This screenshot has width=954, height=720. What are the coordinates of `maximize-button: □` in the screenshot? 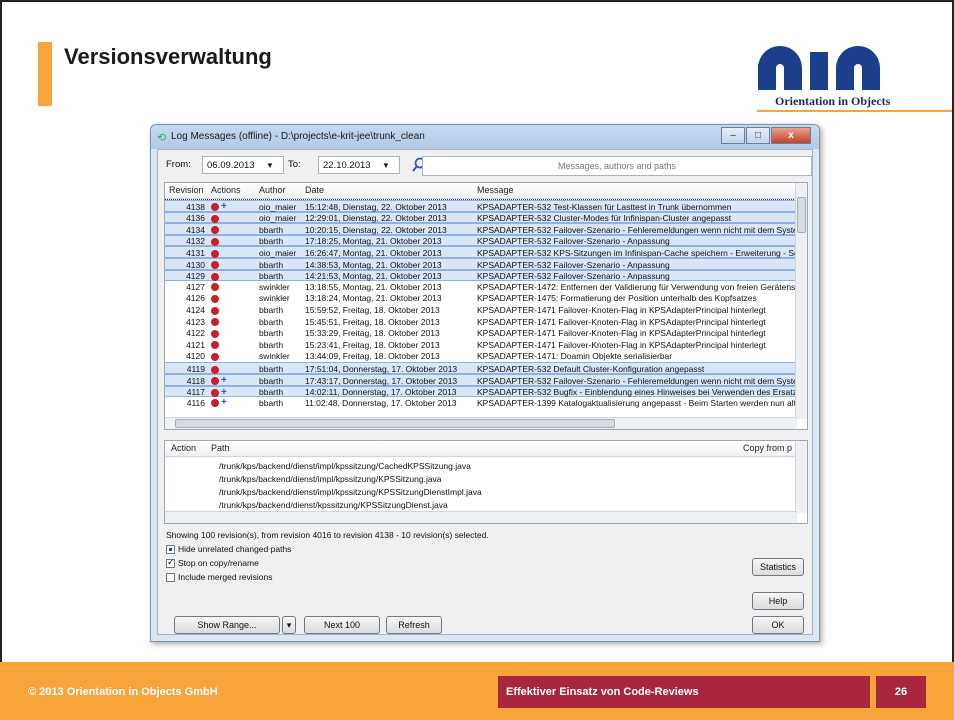 It's located at (758, 135).